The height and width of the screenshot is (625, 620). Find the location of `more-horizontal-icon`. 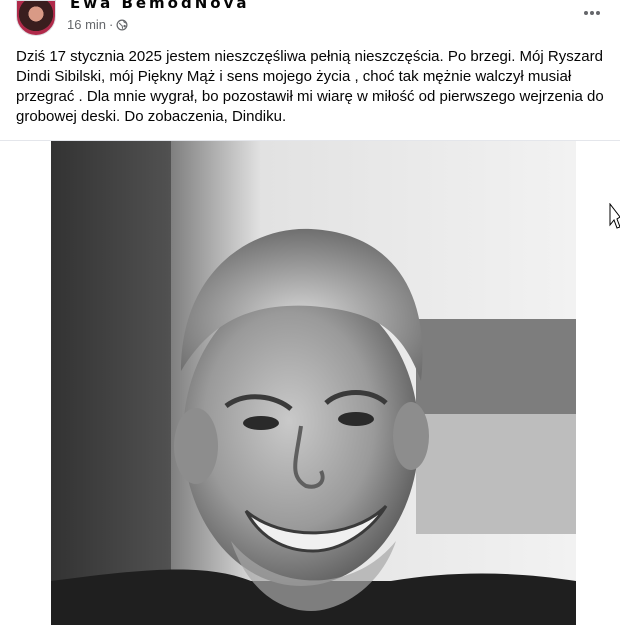

more-horizontal-icon is located at coordinates (592, 13).